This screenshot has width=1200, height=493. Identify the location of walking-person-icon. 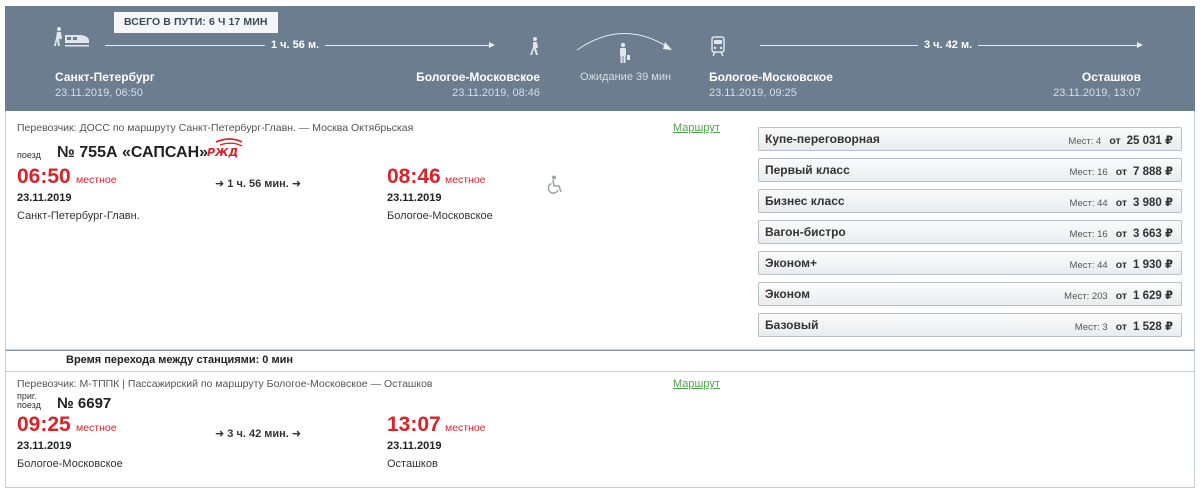
(534, 48).